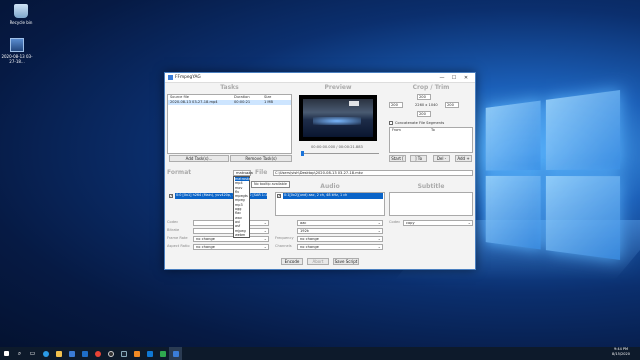 The height and width of the screenshot is (360, 640). I want to click on audio-stream-item: 0:1[0x2](und) aac, 2 ch, 48 kHz, 1 ch, so click(333, 196).